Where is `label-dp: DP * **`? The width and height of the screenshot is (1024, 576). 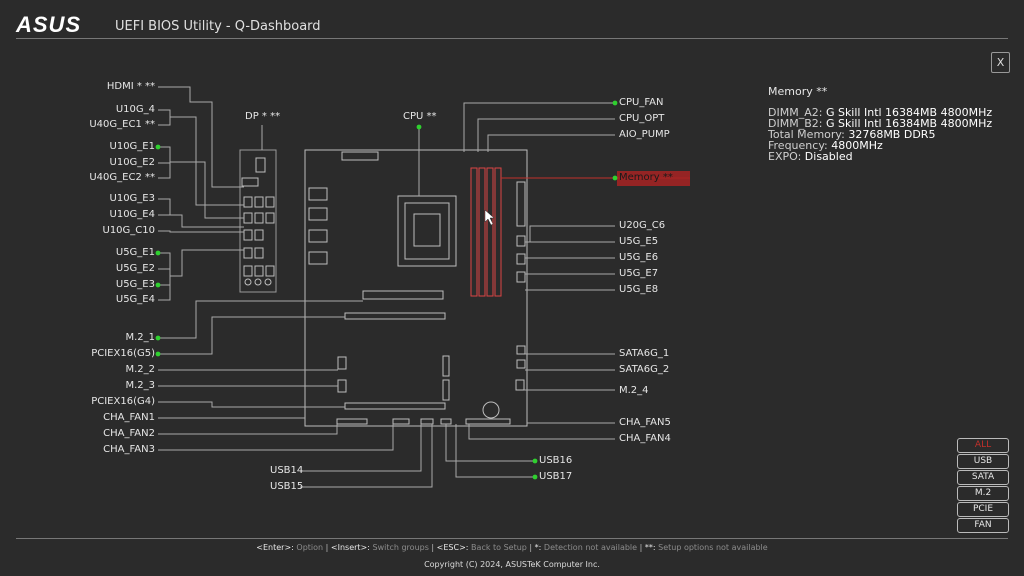 label-dp: DP * ** is located at coordinates (262, 117).